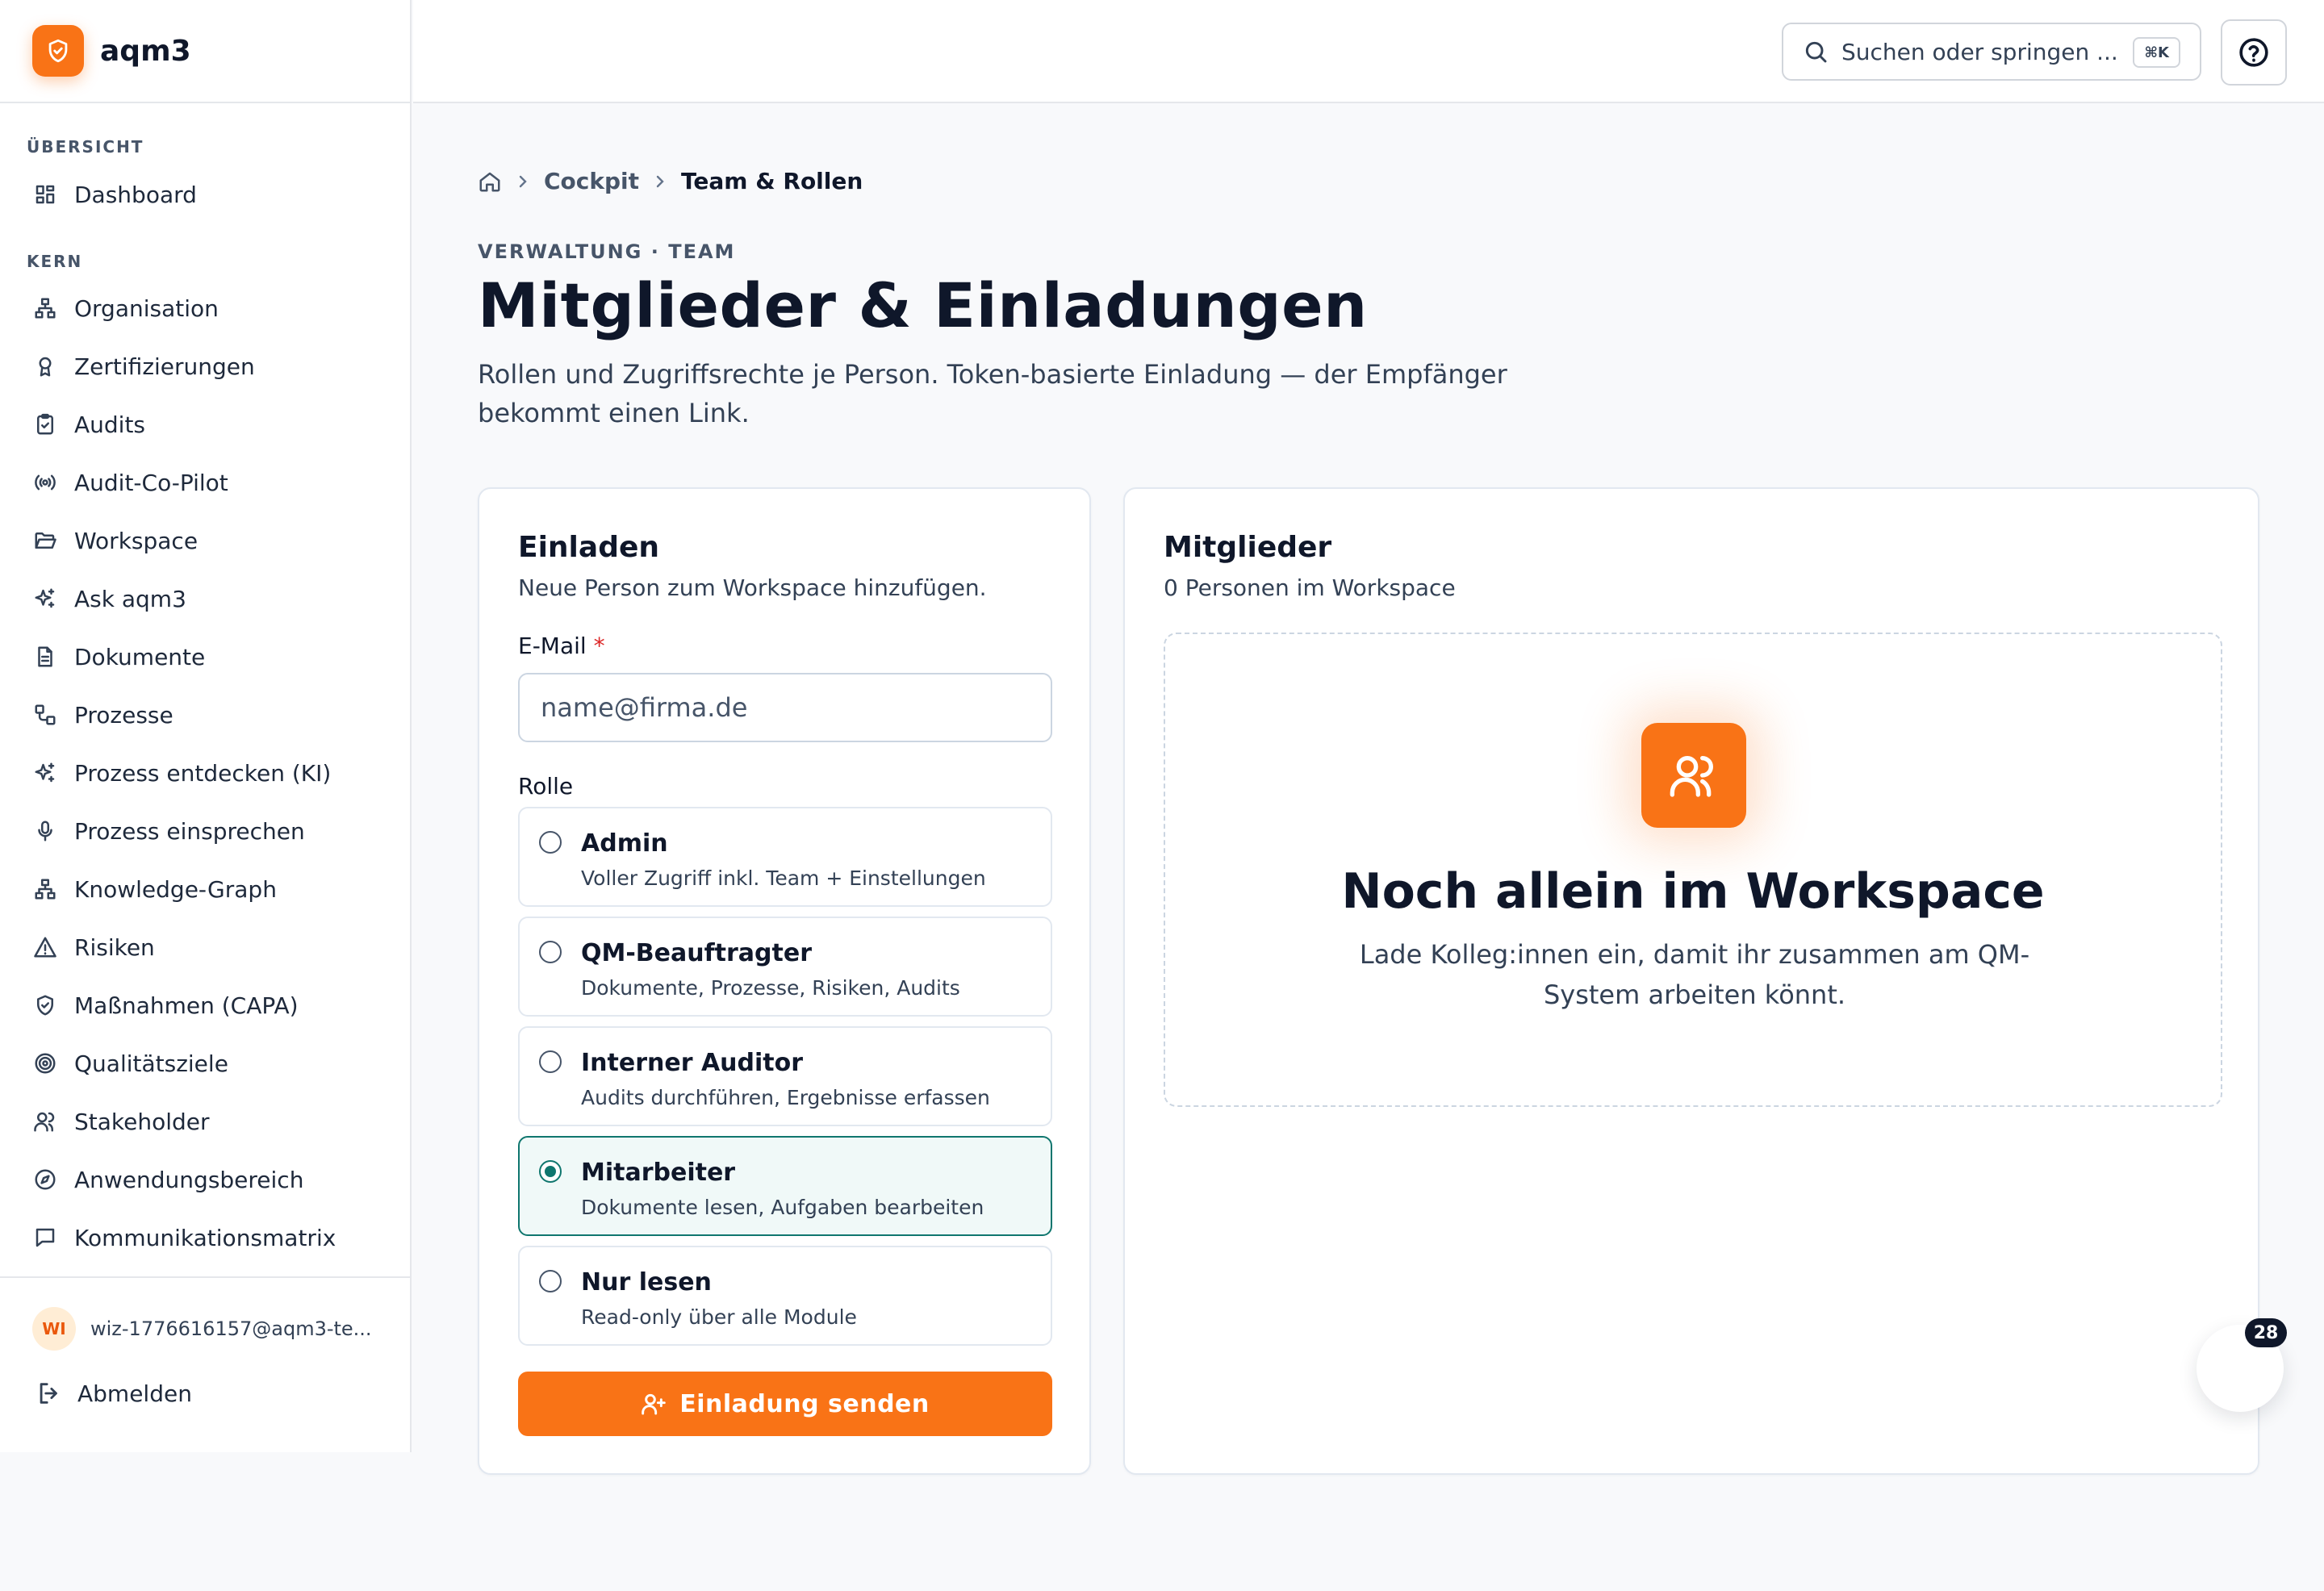 The width and height of the screenshot is (2324, 1591). What do you see at coordinates (45, 599) in the screenshot?
I see `sparkles-icon` at bounding box center [45, 599].